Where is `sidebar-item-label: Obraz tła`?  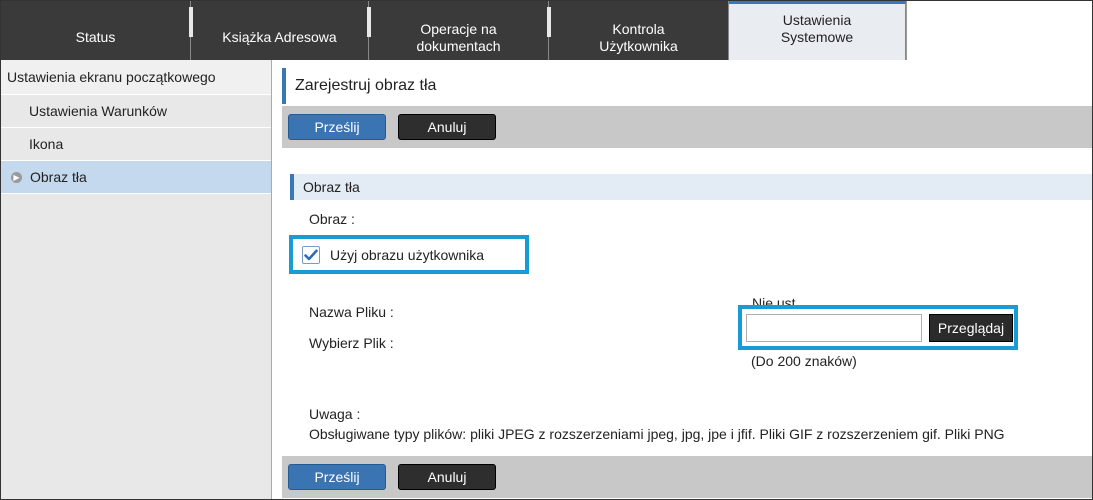 sidebar-item-label: Obraz tła is located at coordinates (58, 177).